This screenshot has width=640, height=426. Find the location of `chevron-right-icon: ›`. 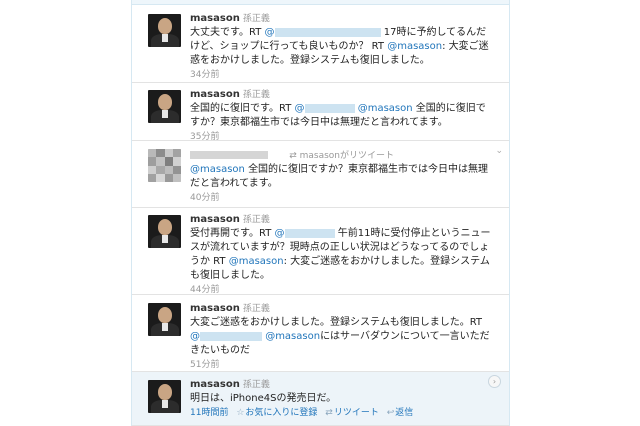

chevron-right-icon: › is located at coordinates (494, 381).